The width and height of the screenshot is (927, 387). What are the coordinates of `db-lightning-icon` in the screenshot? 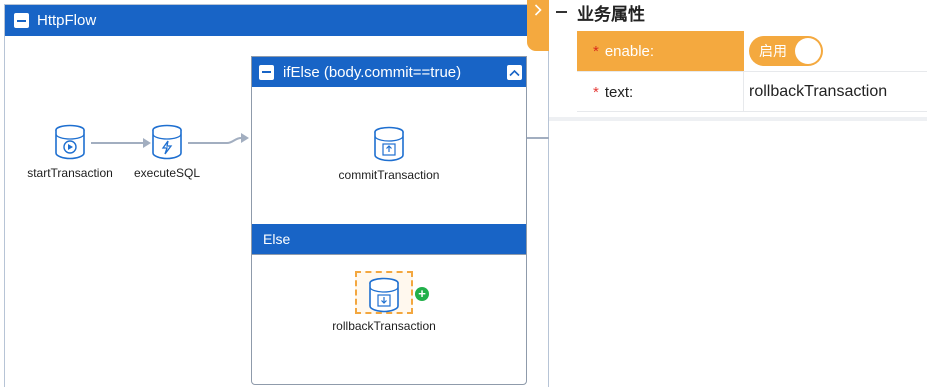 It's located at (167, 142).